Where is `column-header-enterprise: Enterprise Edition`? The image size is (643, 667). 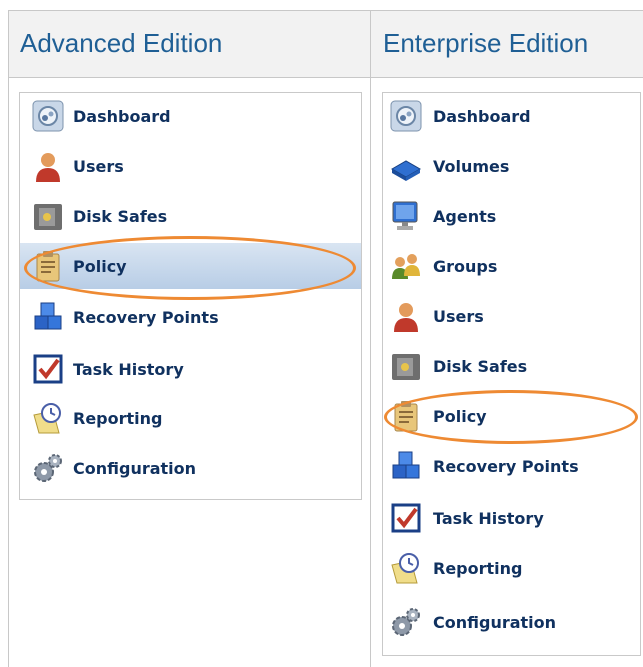 column-header-enterprise: Enterprise Edition is located at coordinates (486, 43).